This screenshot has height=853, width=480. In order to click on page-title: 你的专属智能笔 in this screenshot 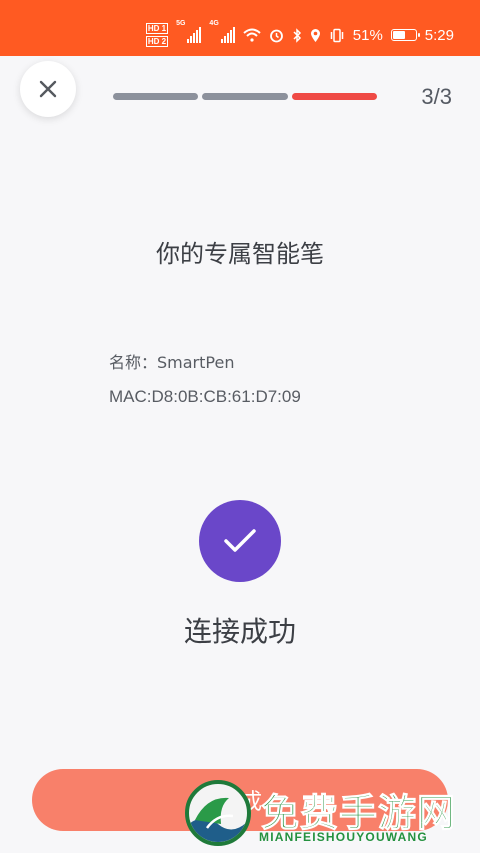, I will do `click(240, 254)`.